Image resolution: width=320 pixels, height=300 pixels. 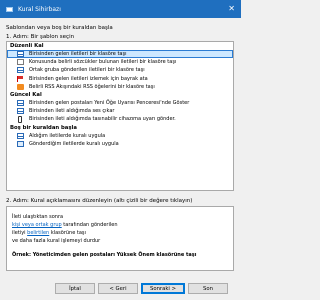 What do you see at coordinates (20, 143) in the screenshot?
I see `send-icon` at bounding box center [20, 143].